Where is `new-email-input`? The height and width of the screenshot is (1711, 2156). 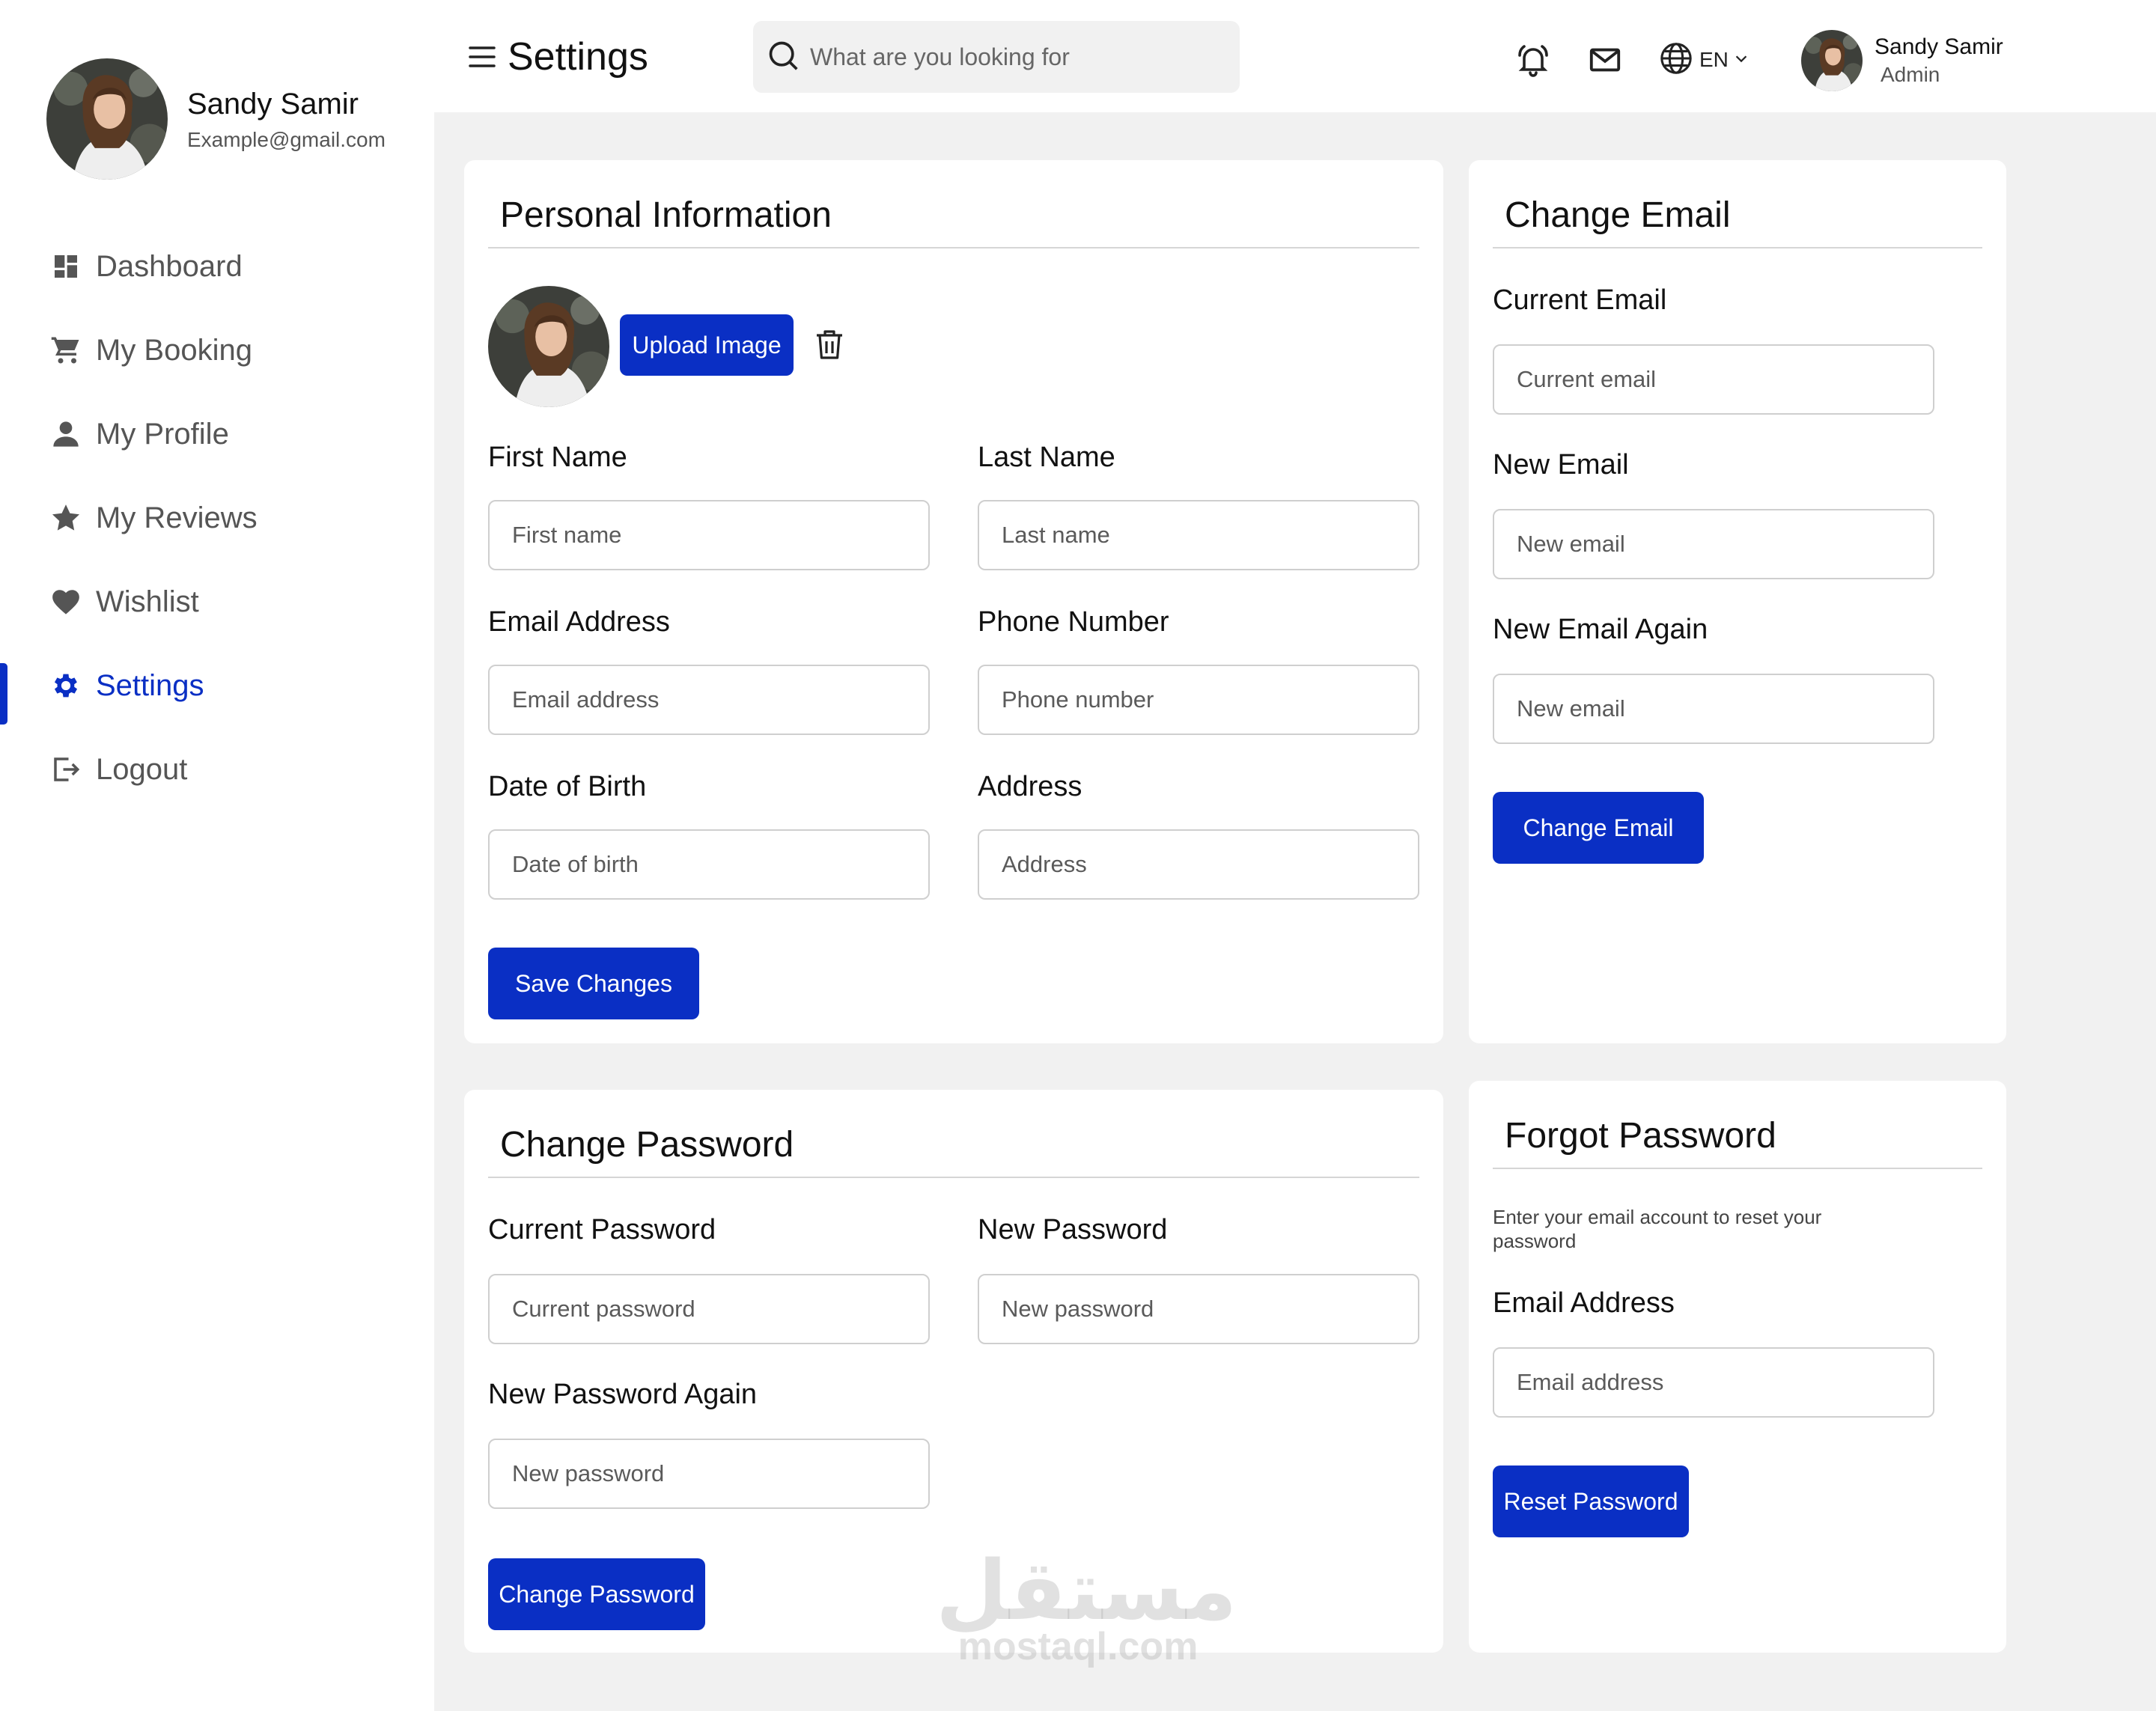 new-email-input is located at coordinates (1713, 544).